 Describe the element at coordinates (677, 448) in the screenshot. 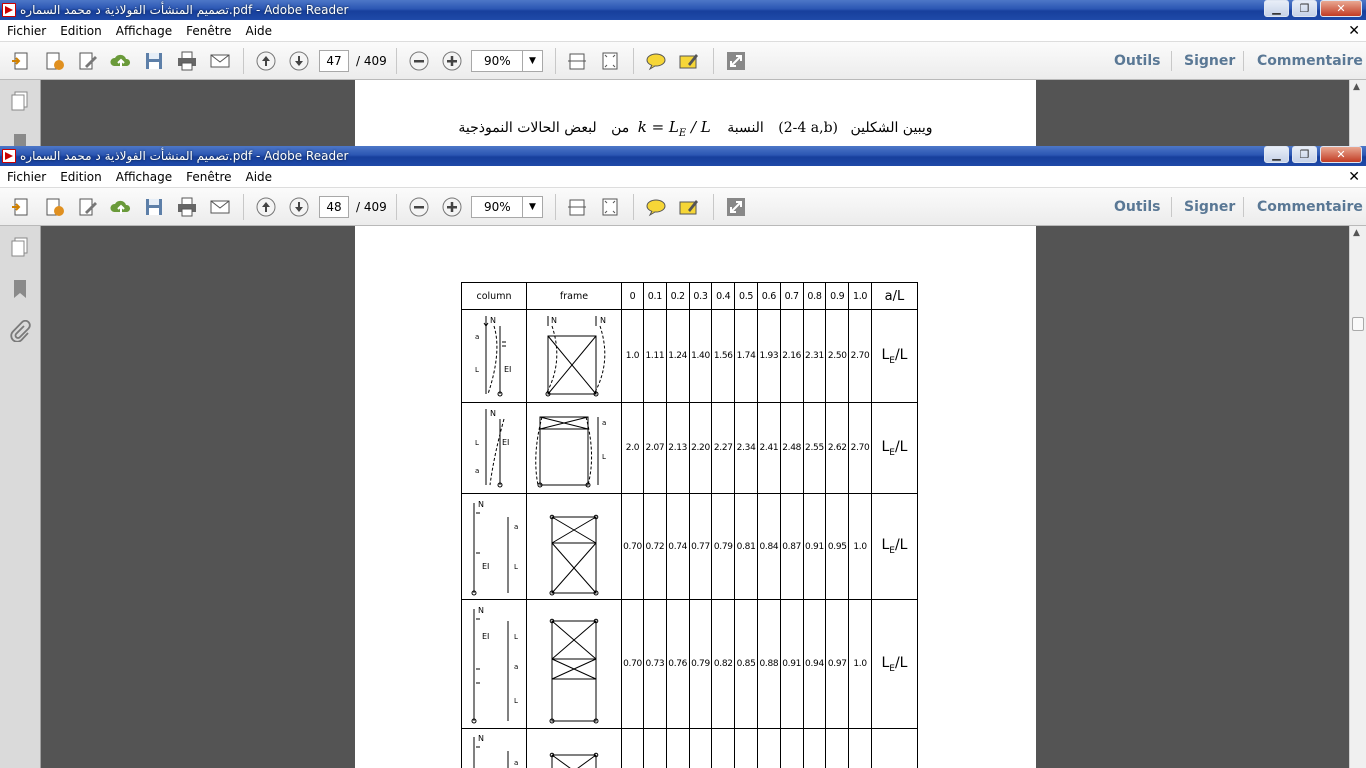

I see `table-cell: 2.13` at that location.